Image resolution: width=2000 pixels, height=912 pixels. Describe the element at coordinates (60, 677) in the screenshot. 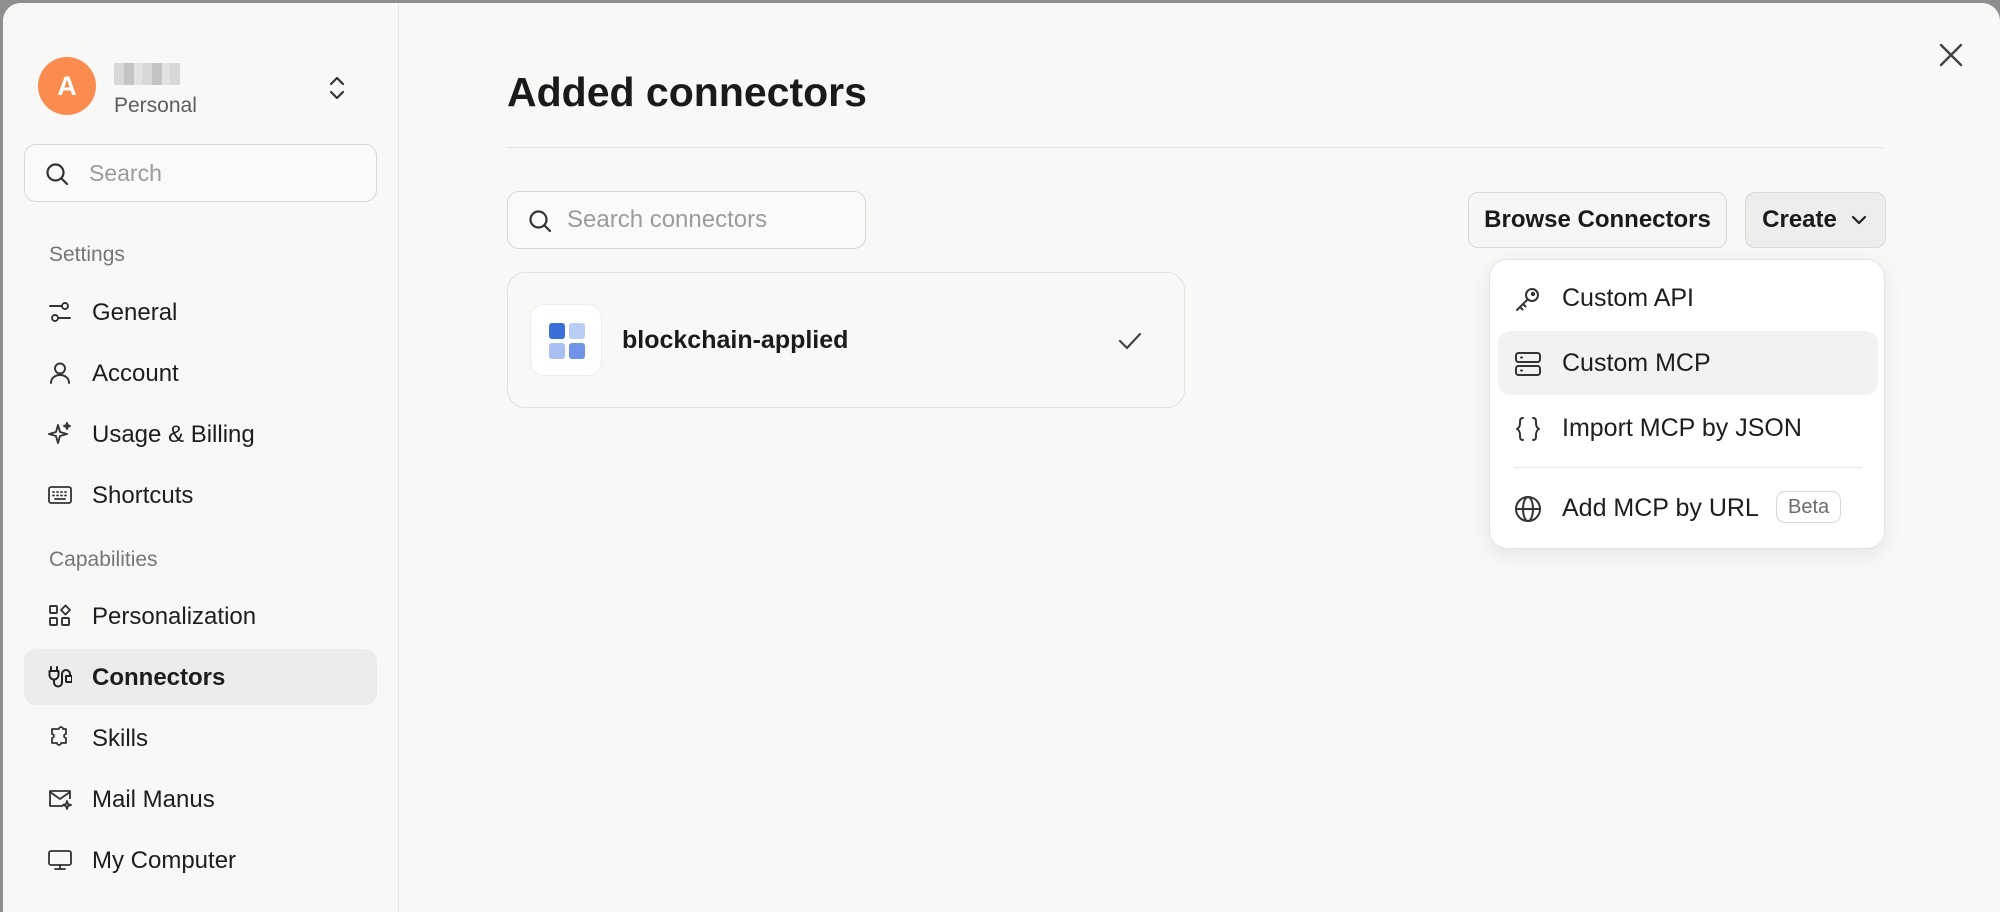

I see `plug-icon` at that location.